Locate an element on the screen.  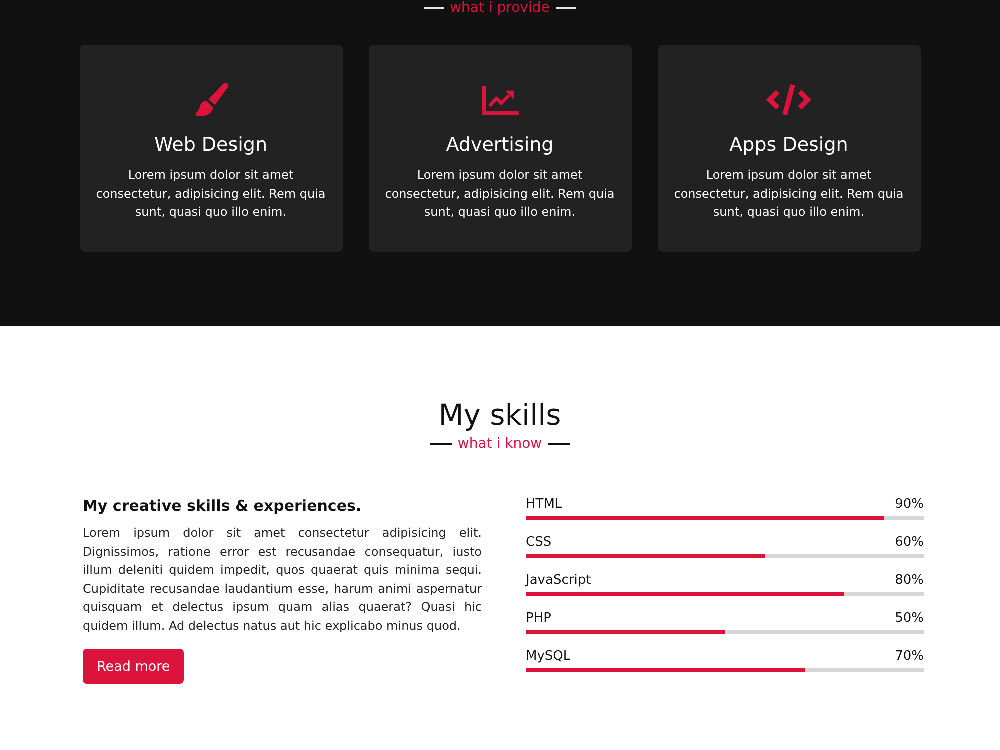
card-title: Advertising is located at coordinates (500, 145).